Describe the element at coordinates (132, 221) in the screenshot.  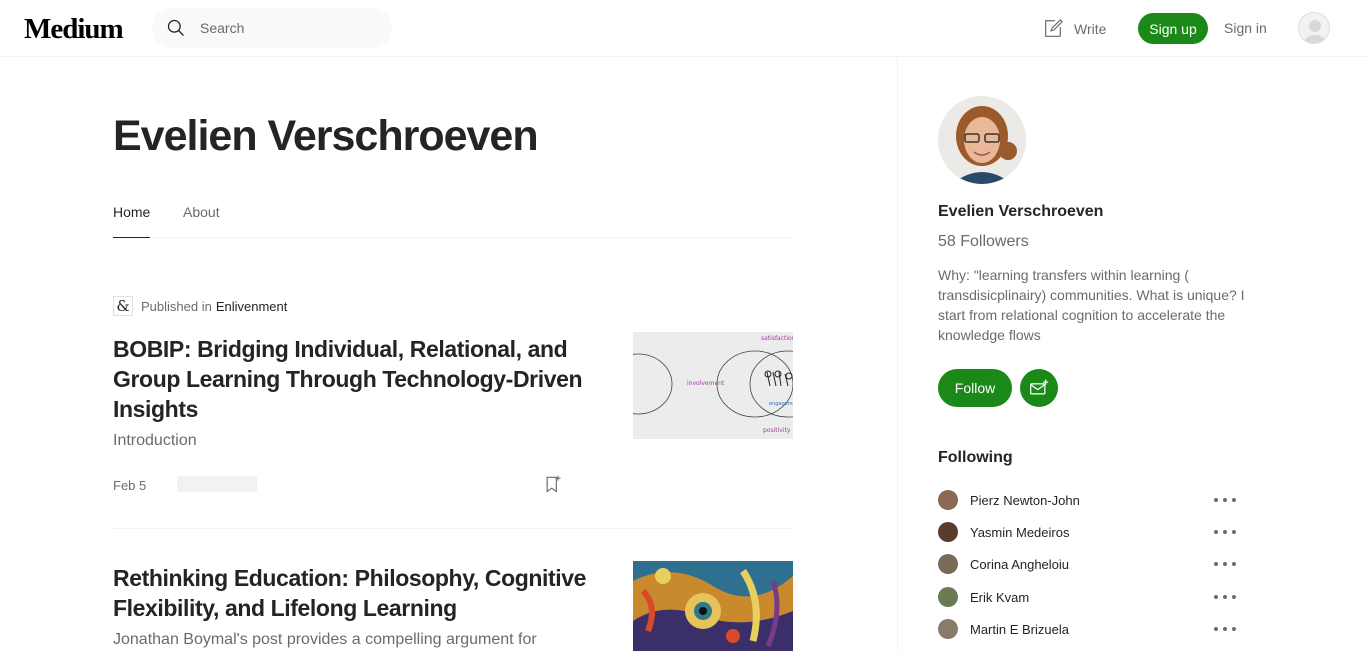
I see `tab-home: Home` at that location.